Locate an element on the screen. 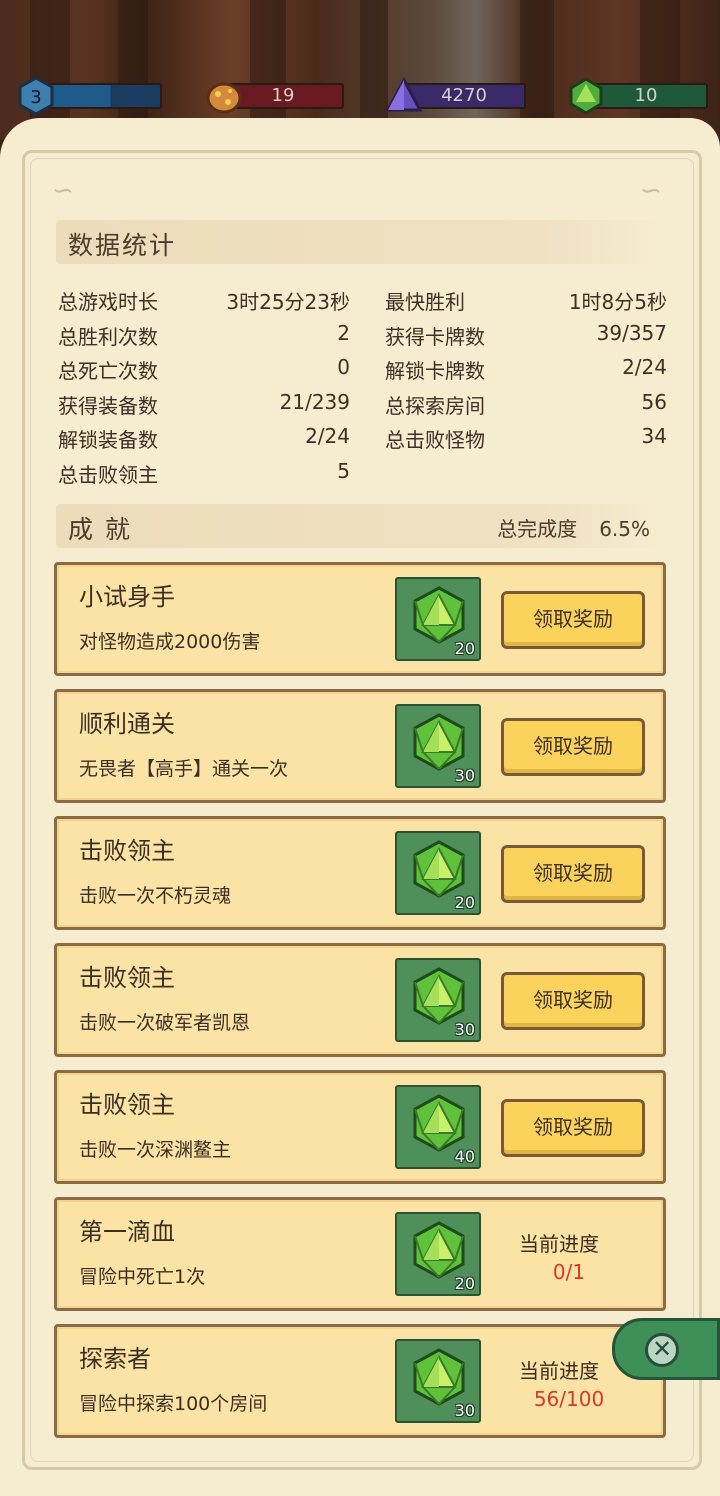  stat-label: 解锁卡牌数 is located at coordinates (435, 371).